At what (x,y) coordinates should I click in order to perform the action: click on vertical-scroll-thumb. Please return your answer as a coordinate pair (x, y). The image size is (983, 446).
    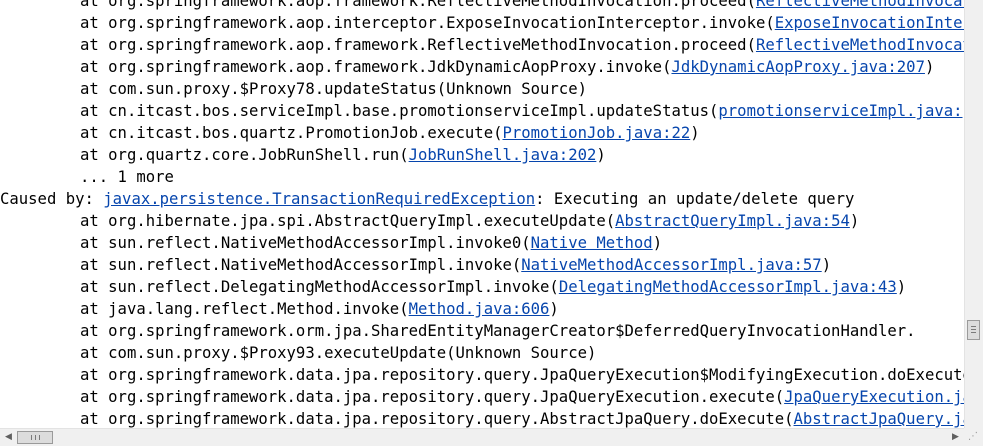
    Looking at the image, I should click on (973, 330).